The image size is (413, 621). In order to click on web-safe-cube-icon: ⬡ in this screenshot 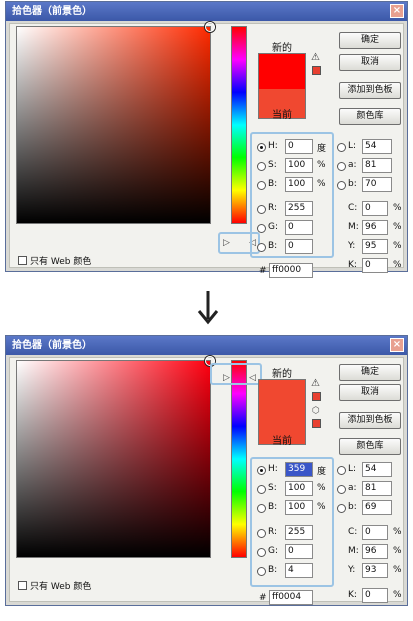, I will do `click(316, 411)`.